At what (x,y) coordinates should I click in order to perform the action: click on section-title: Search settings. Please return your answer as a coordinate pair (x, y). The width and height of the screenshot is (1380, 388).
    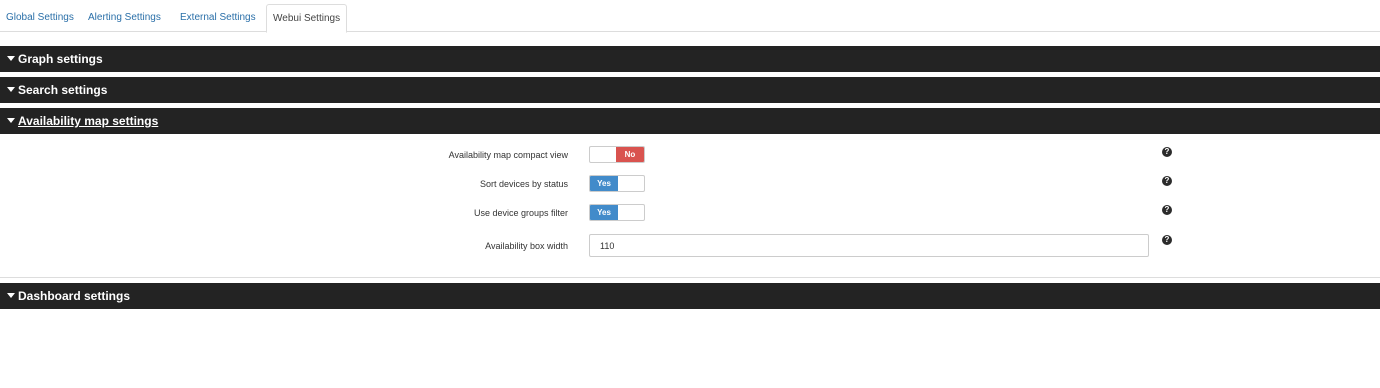
    Looking at the image, I should click on (63, 90).